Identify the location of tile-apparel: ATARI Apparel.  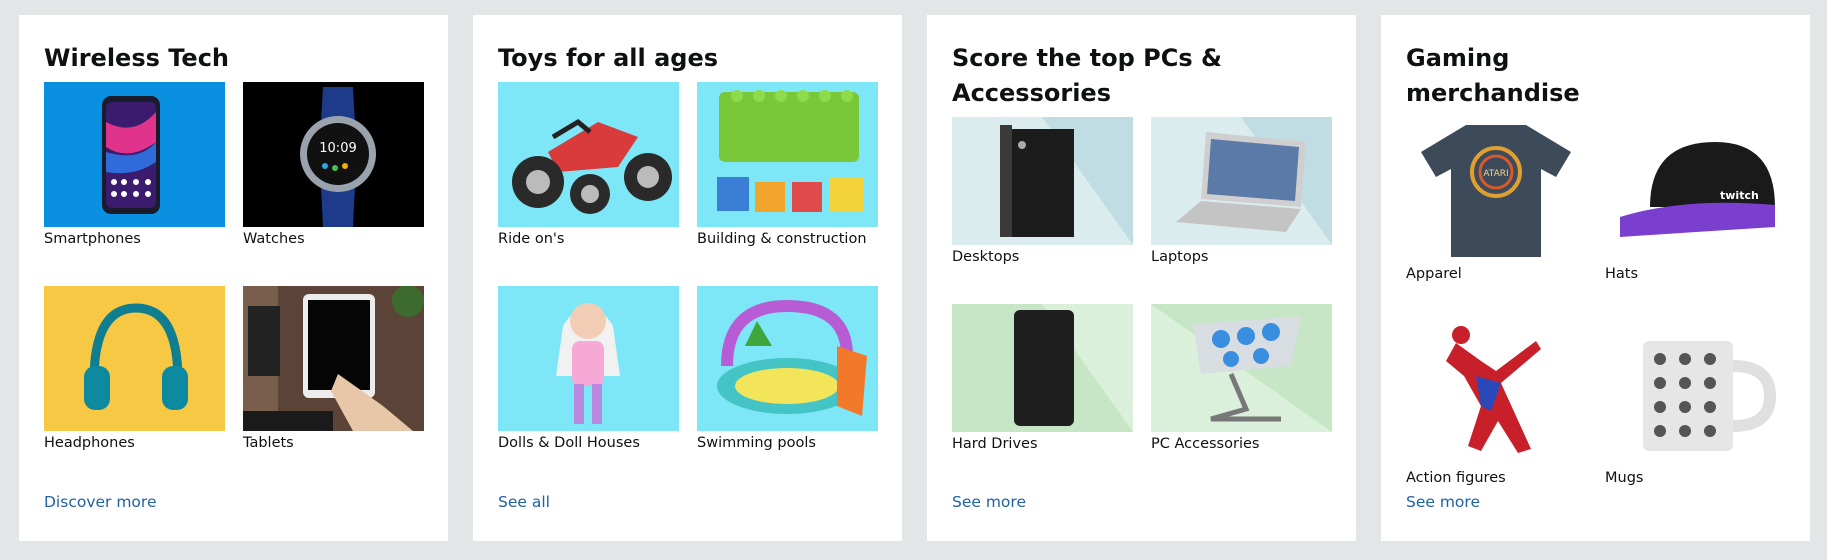
(1496, 219).